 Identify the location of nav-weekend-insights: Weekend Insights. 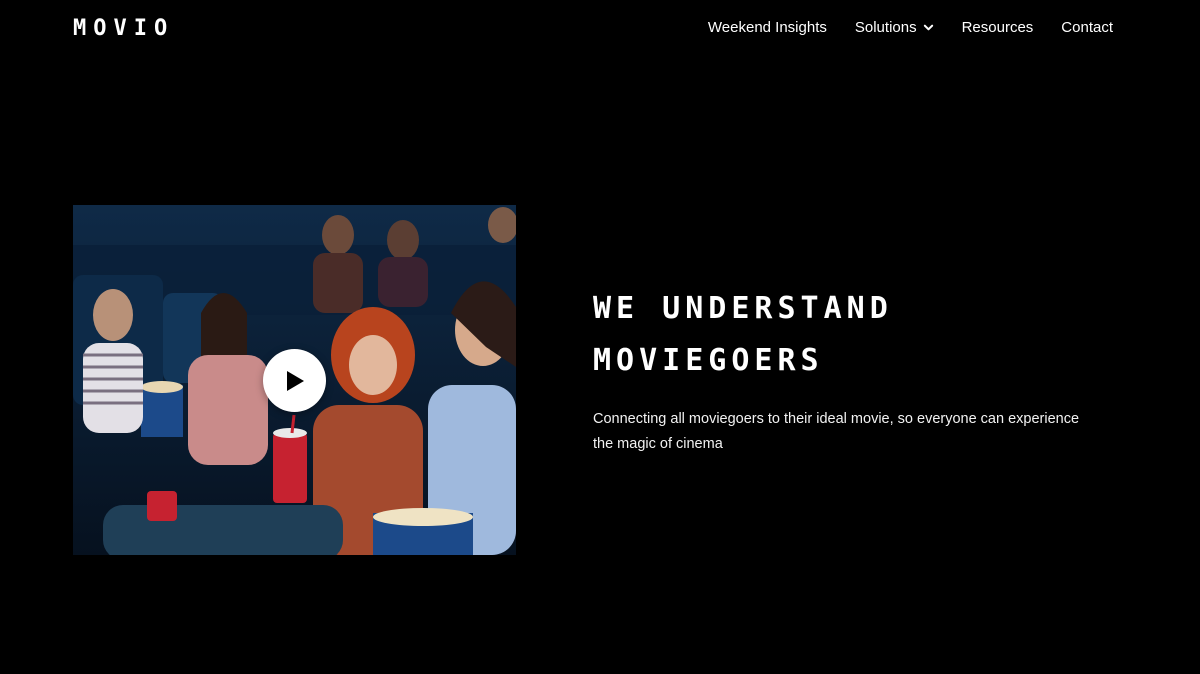
(767, 27).